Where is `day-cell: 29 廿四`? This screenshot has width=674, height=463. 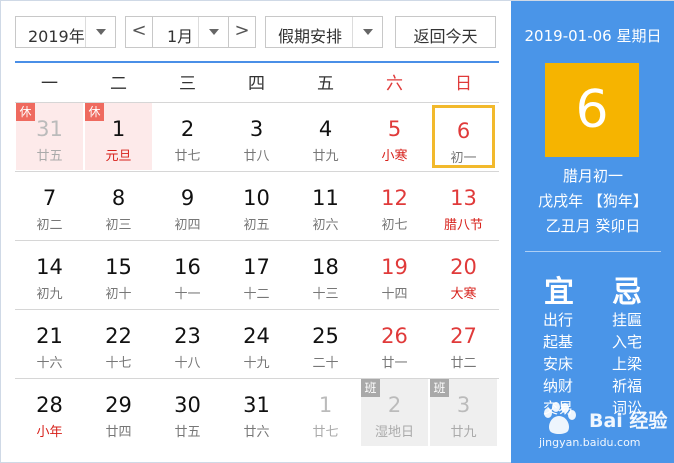
day-cell: 29 廿四 is located at coordinates (118, 412).